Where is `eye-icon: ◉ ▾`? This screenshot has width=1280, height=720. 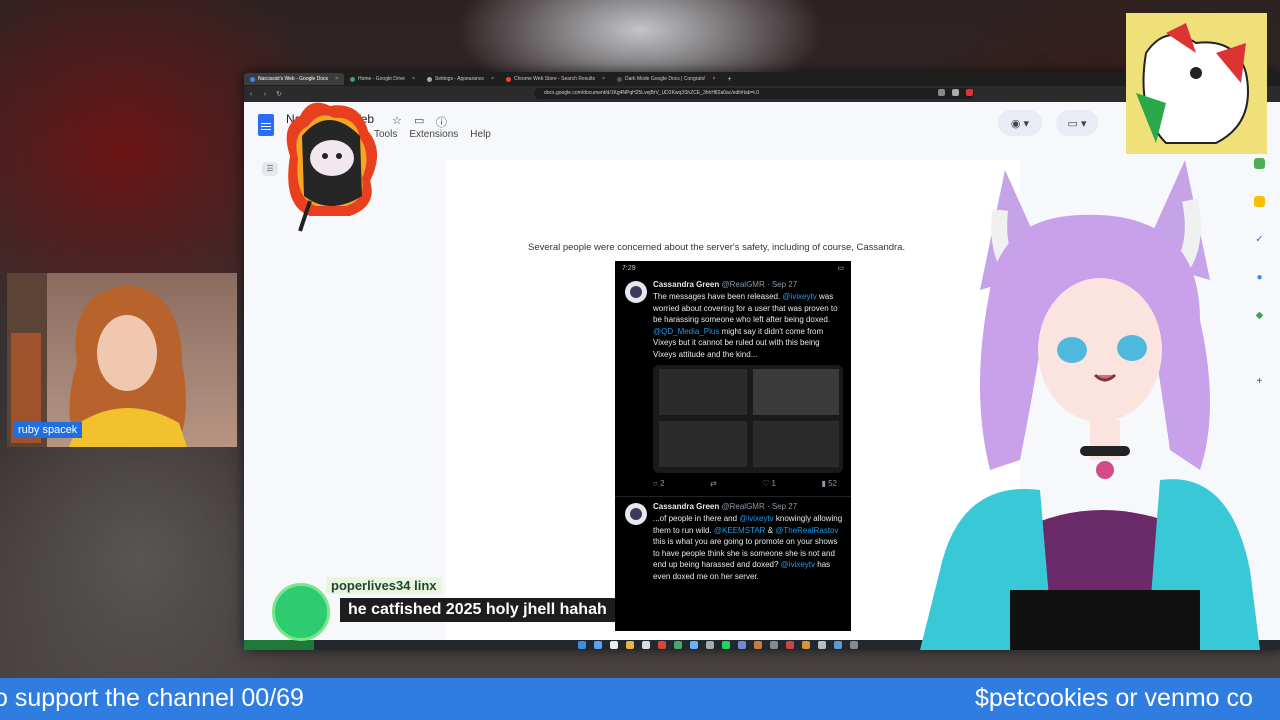 eye-icon: ◉ ▾ is located at coordinates (1020, 123).